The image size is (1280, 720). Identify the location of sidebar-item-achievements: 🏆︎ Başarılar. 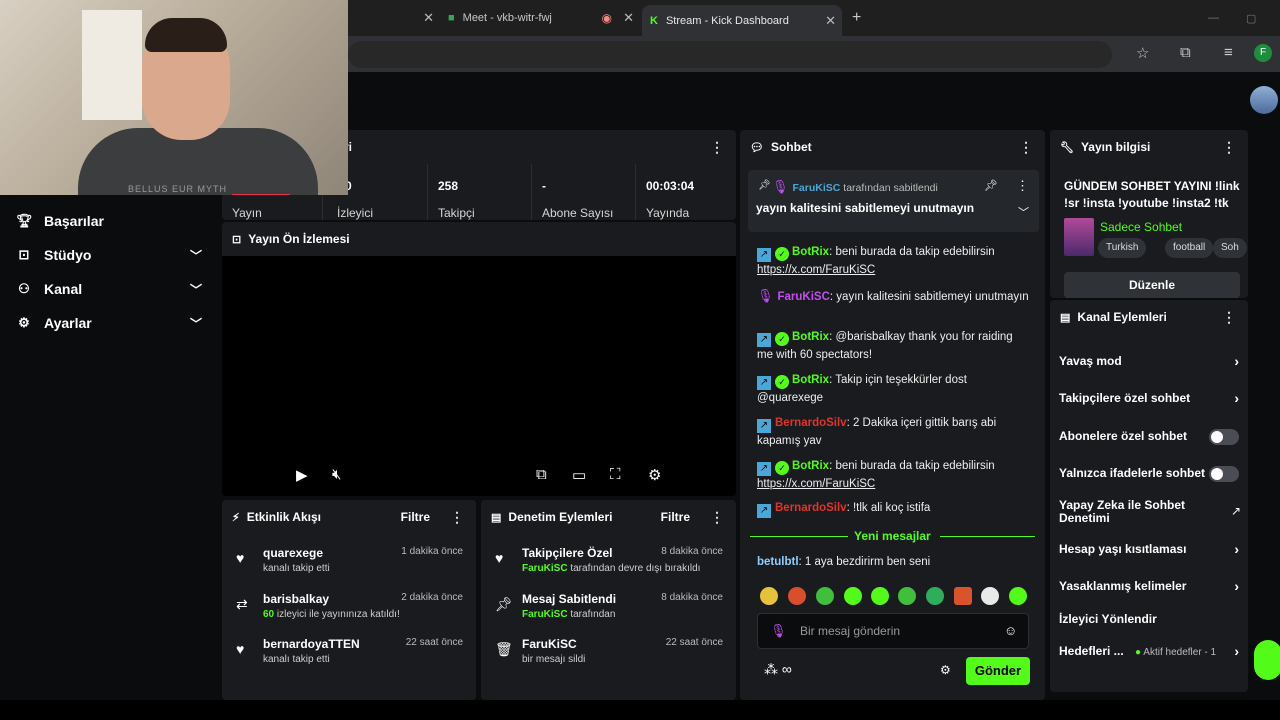
(109, 221).